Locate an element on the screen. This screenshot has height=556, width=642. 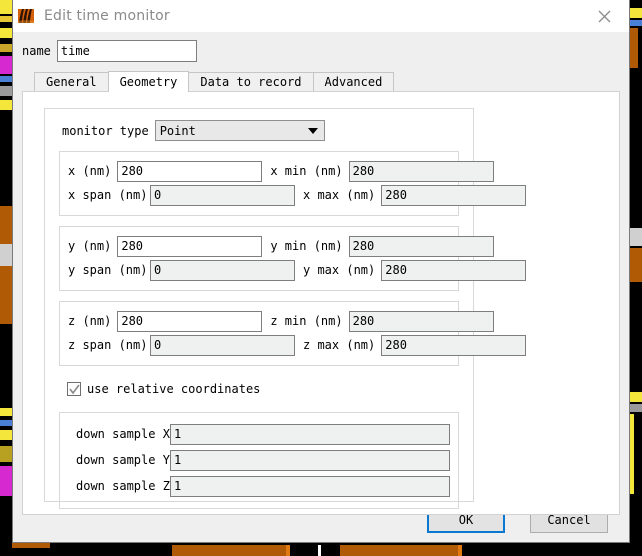
z-input is located at coordinates (190, 321).